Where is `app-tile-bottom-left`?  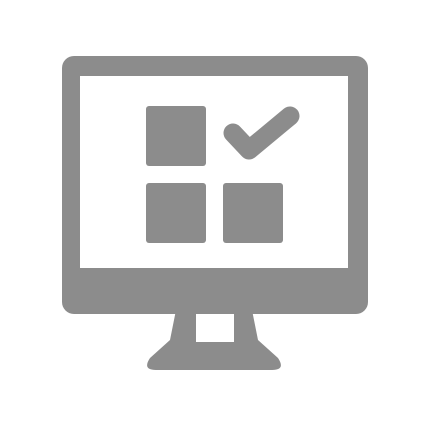 app-tile-bottom-left is located at coordinates (176, 213).